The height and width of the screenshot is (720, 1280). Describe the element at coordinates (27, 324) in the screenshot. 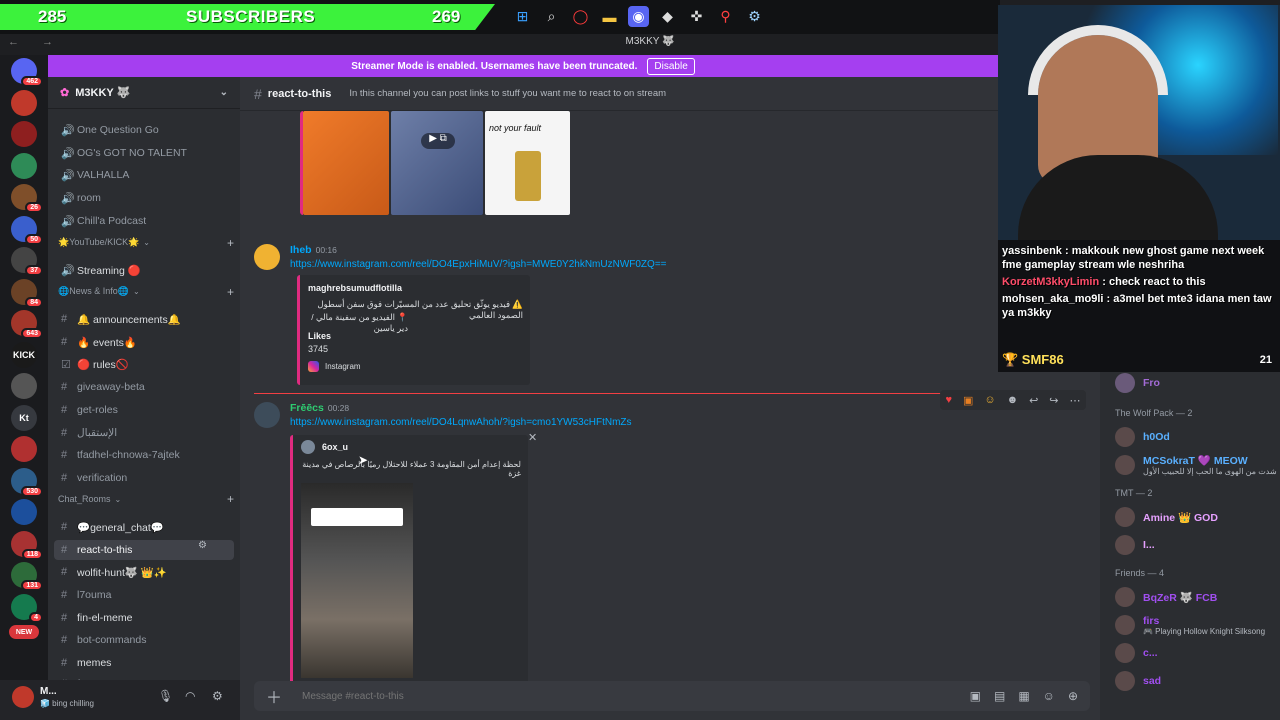

I see `server-icon: 643` at that location.